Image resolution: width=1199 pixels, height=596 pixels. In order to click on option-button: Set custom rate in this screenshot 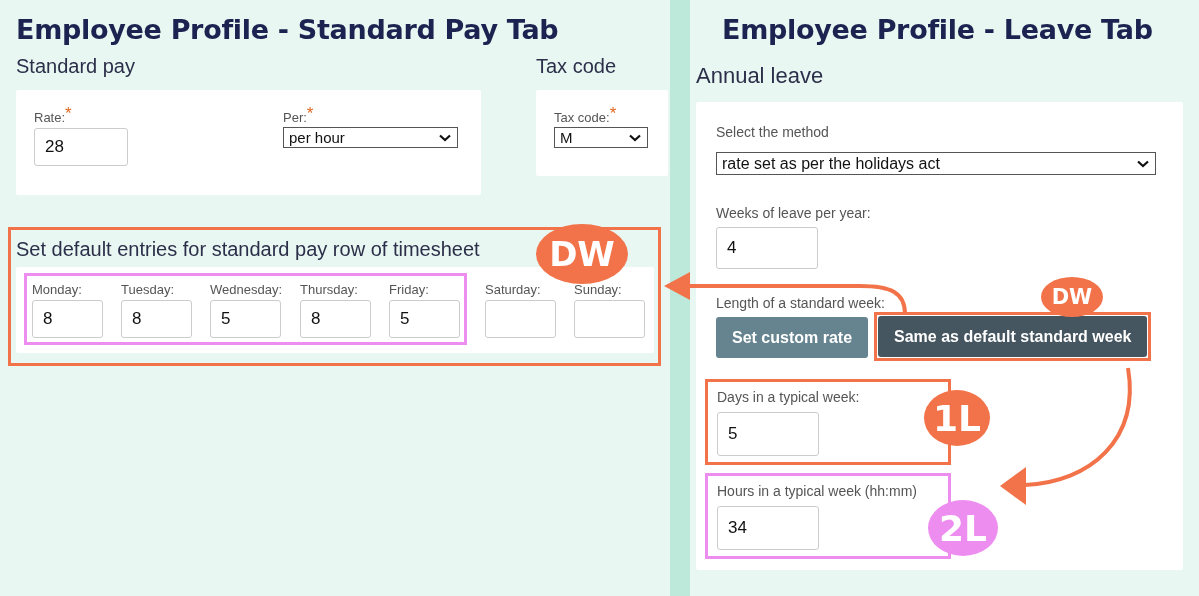, I will do `click(792, 337)`.